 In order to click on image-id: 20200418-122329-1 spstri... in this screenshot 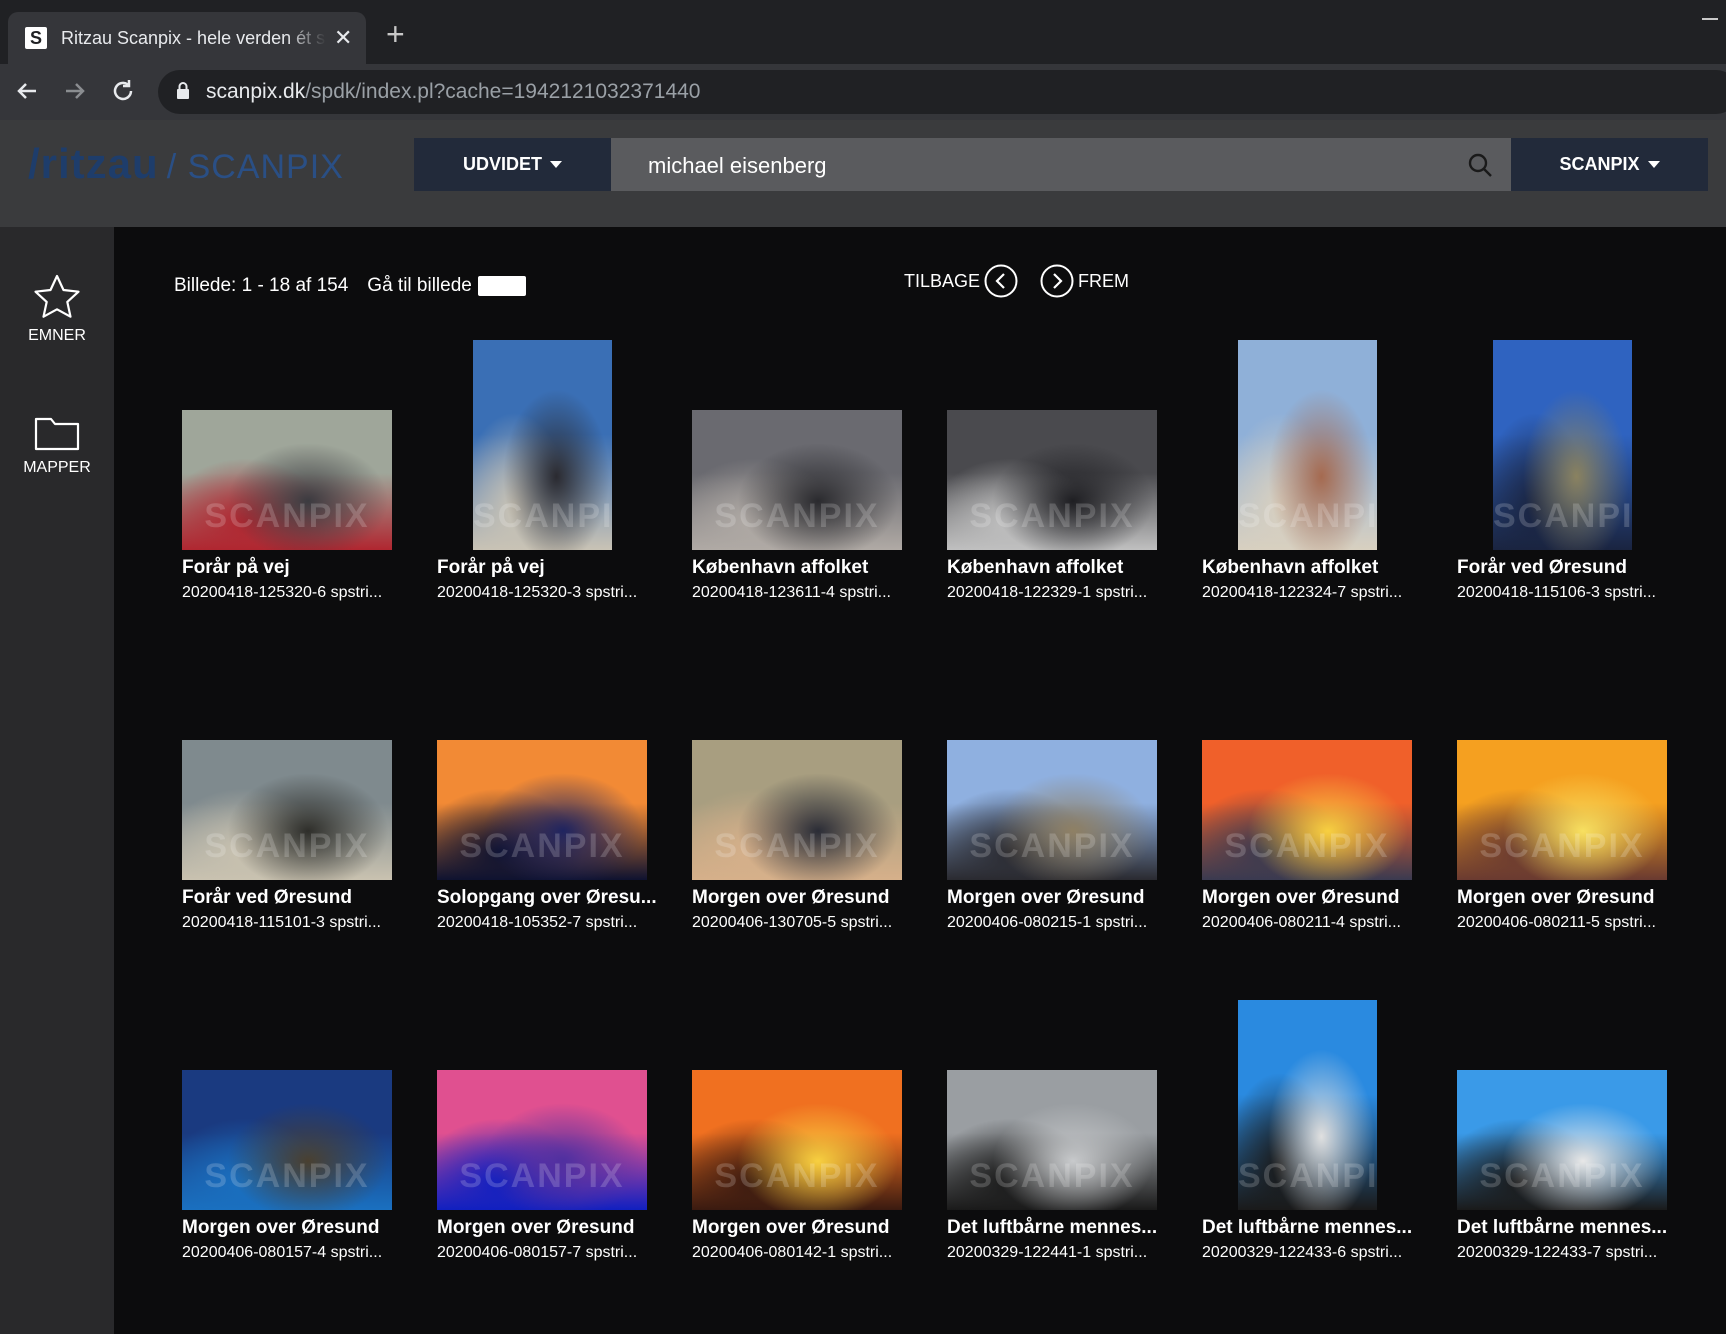, I will do `click(1047, 592)`.